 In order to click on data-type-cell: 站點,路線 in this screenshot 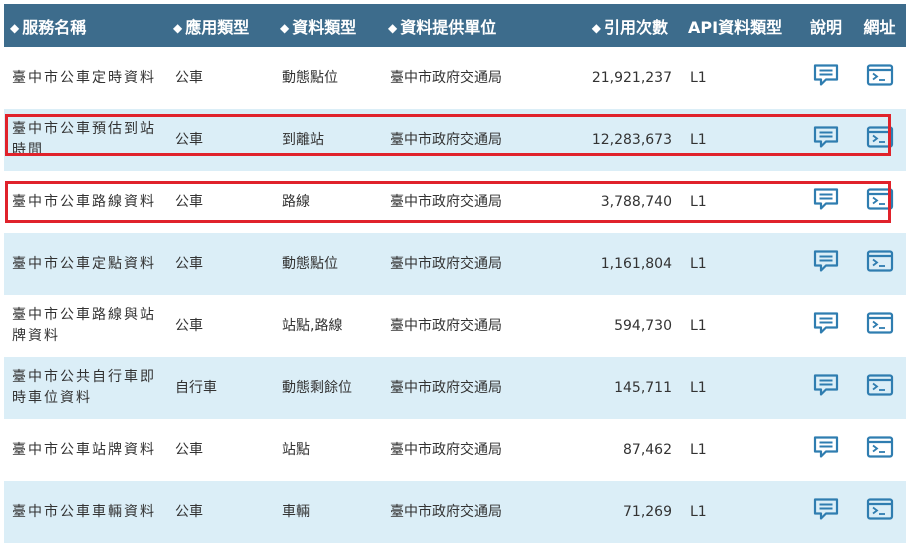, I will do `click(312, 325)`.